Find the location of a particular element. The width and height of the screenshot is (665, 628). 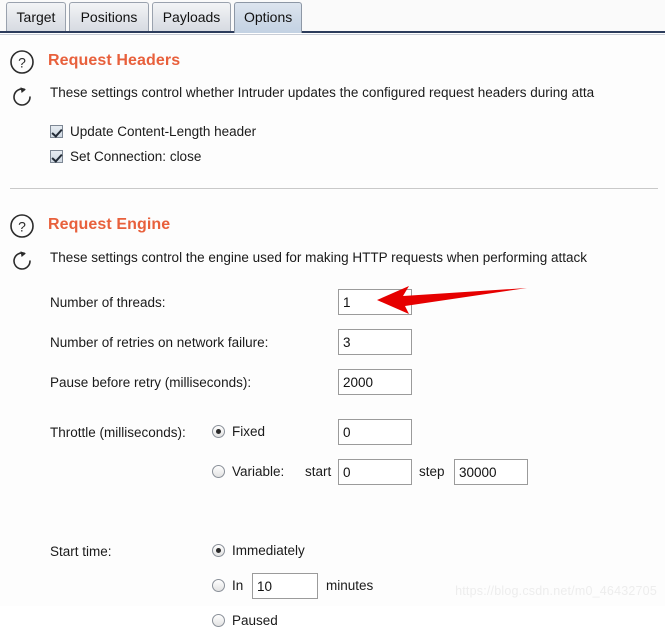

watermark-text: https://blog.csdn.net/m0_46432705 is located at coordinates (556, 591).